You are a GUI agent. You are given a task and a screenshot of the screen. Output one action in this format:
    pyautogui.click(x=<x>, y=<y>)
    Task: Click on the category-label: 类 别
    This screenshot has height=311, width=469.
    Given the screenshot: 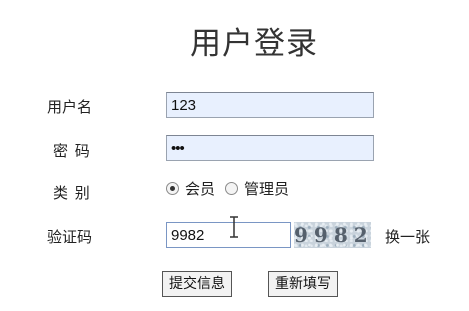 What is the action you would take?
    pyautogui.click(x=72, y=193)
    